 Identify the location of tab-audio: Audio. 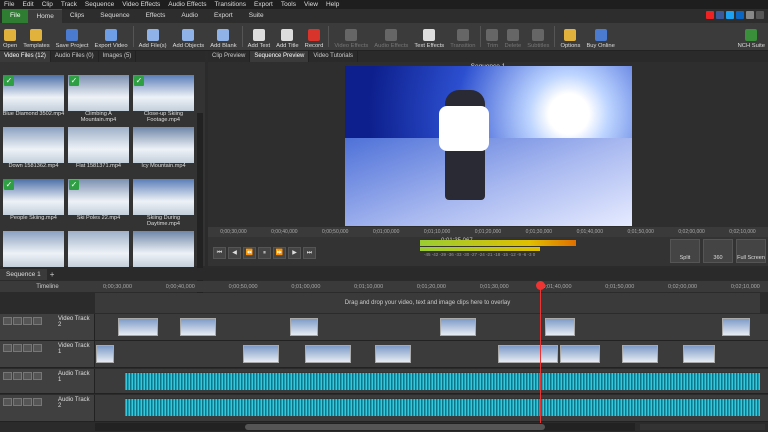
(189, 16).